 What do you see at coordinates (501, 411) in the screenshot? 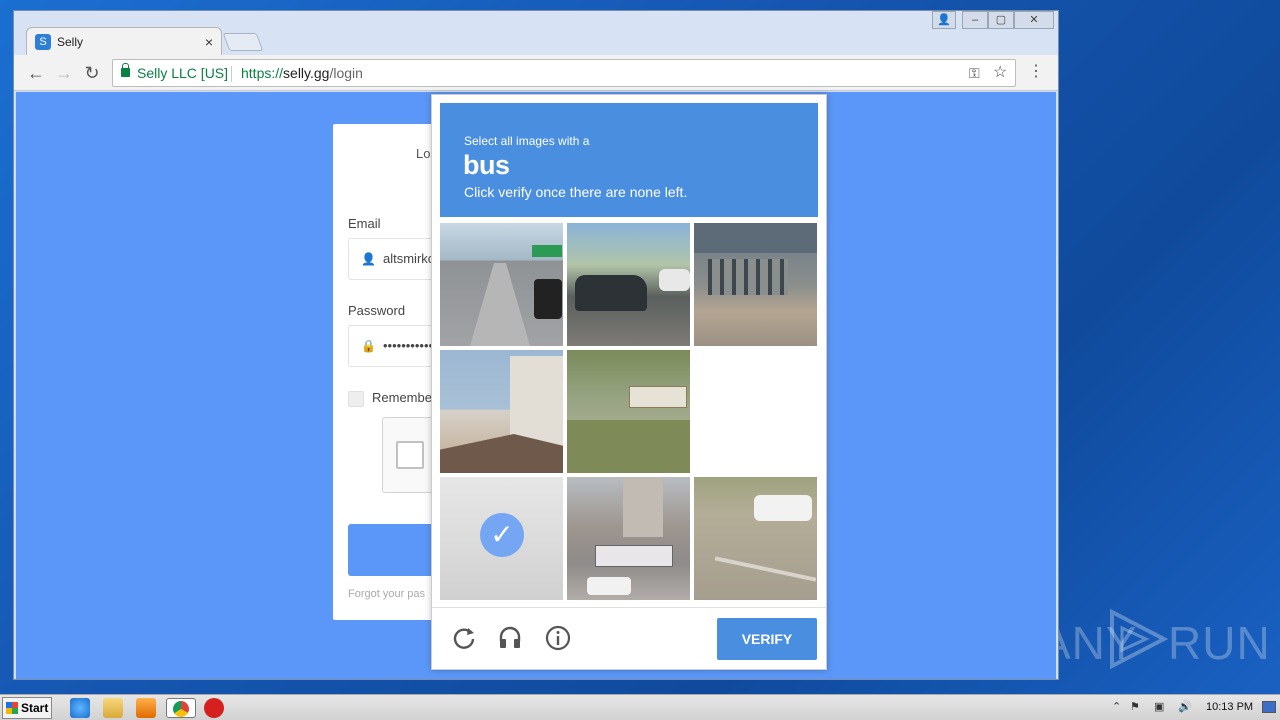
I see `captcha-tile-house` at bounding box center [501, 411].